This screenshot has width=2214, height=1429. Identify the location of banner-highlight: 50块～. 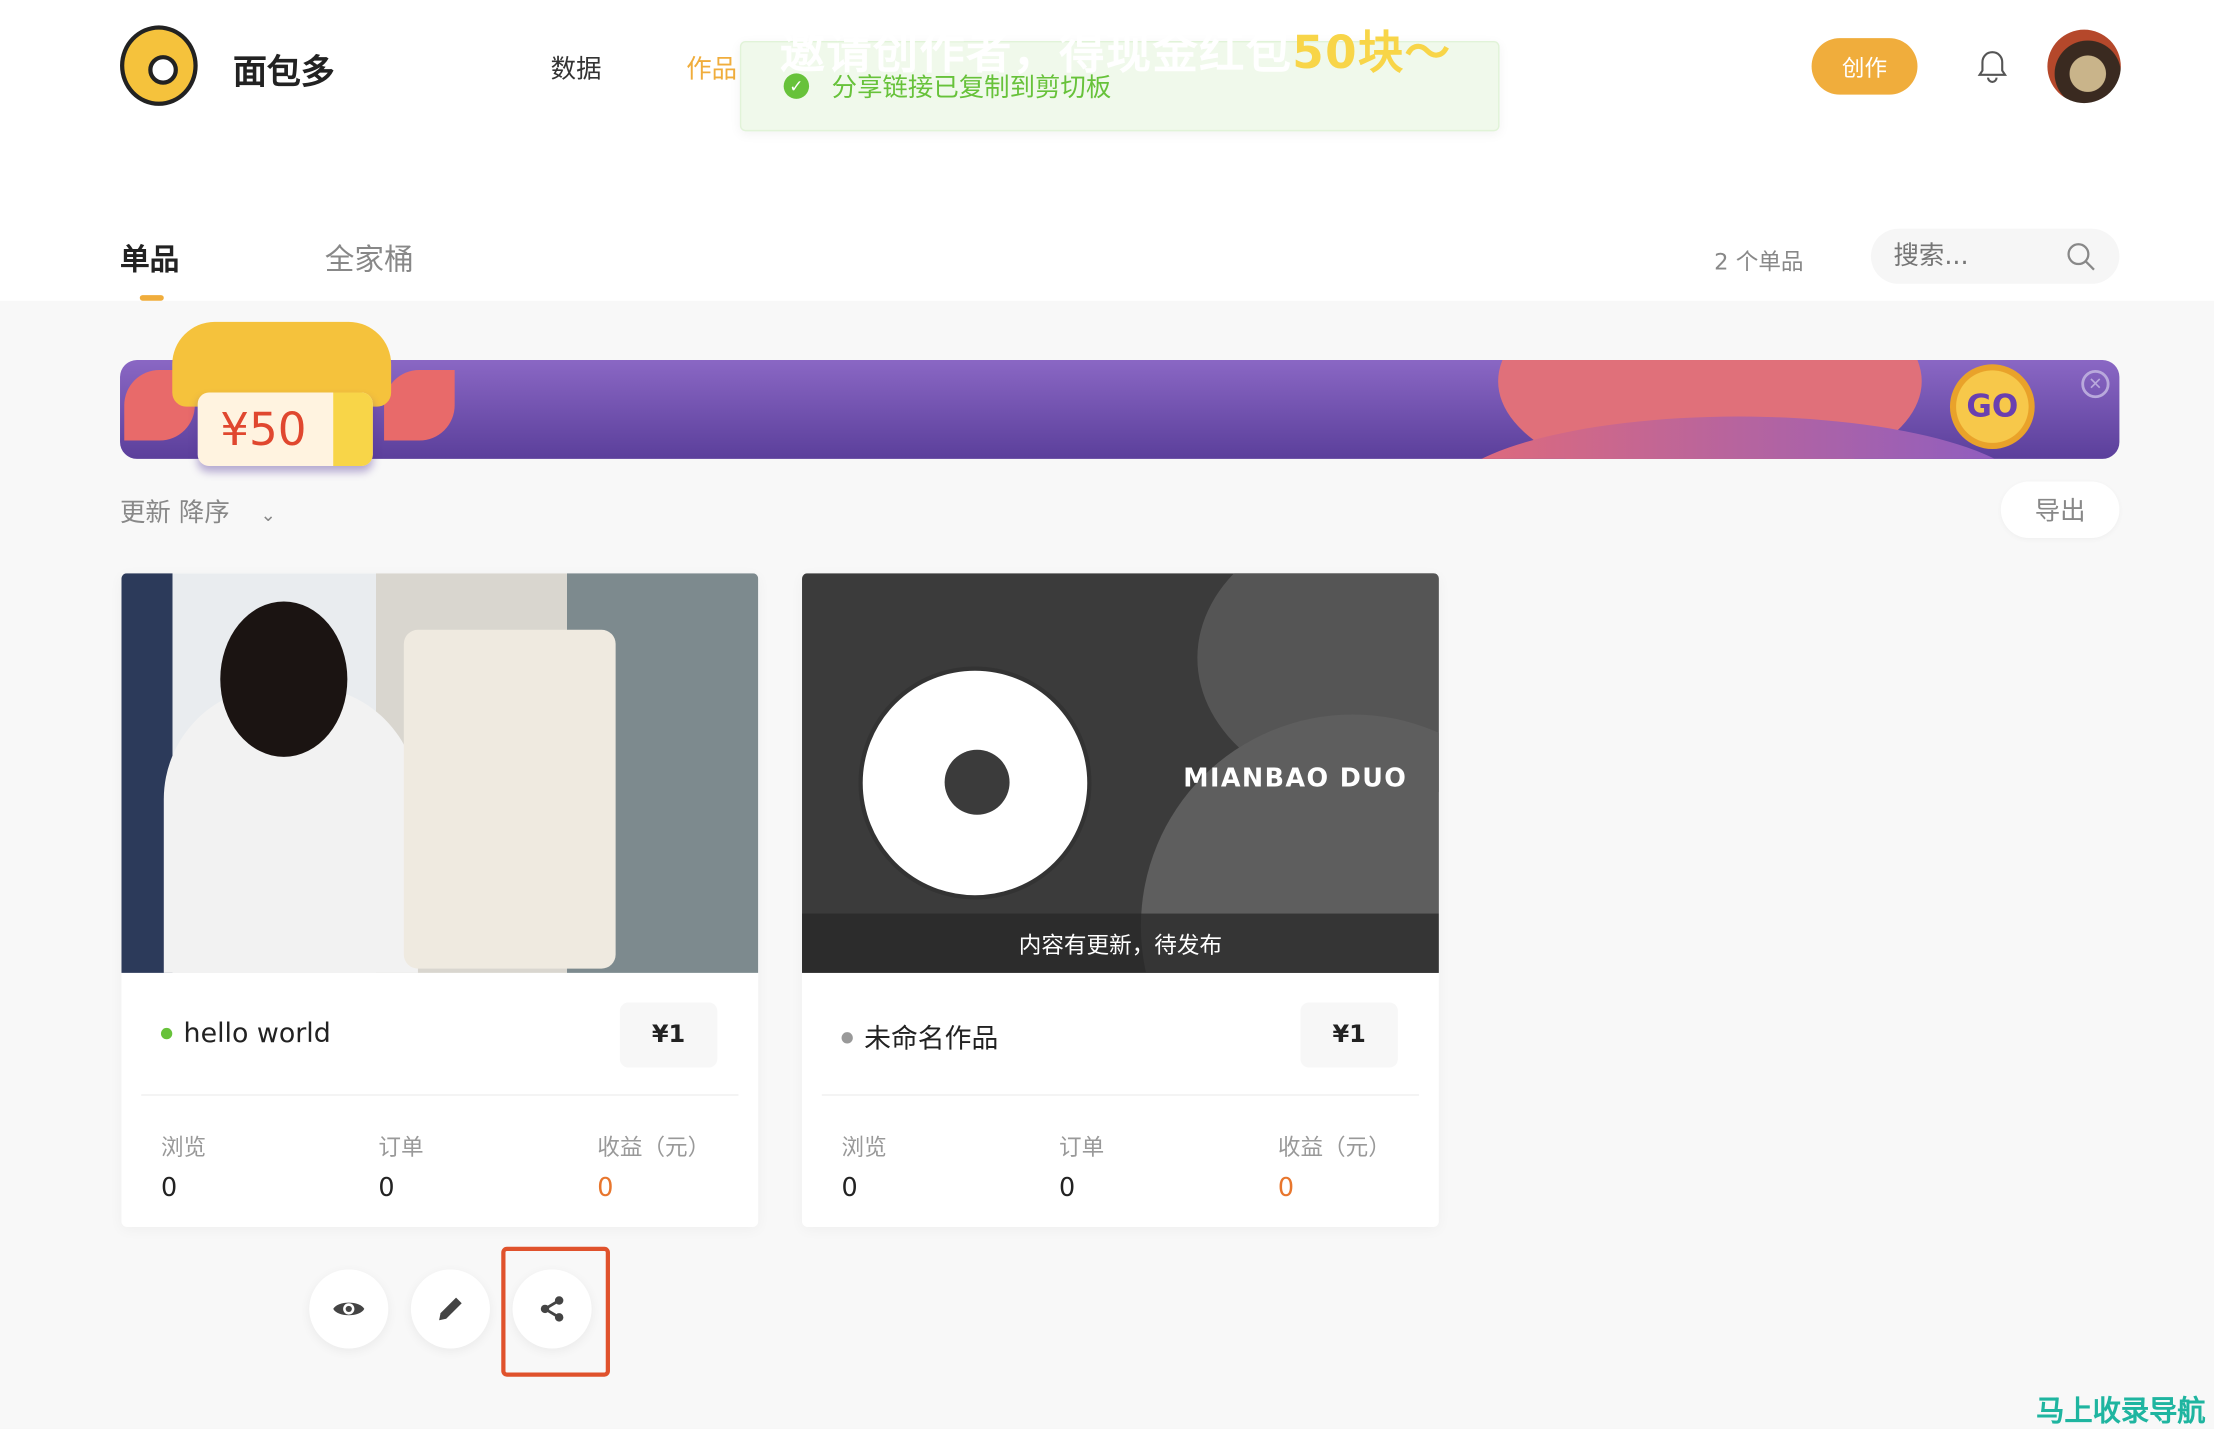
(1372, 52).